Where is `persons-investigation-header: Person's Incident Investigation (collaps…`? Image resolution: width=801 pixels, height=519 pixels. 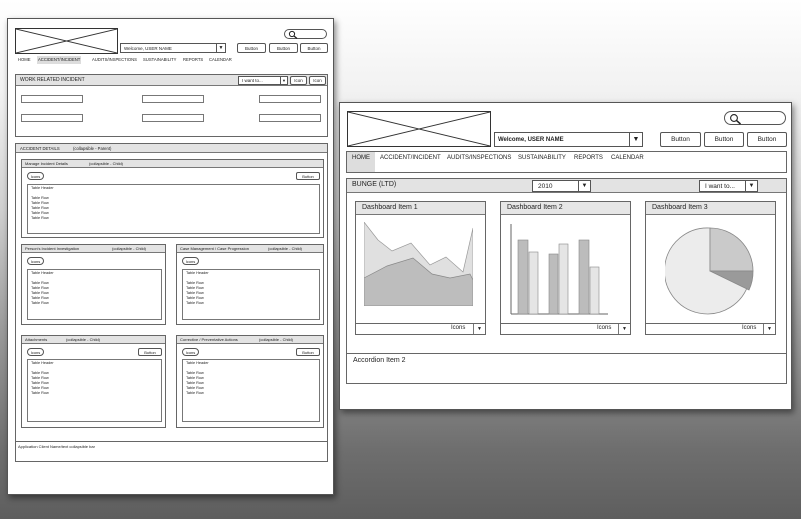 persons-investigation-header: Person's Incident Investigation (collaps… is located at coordinates (93, 249).